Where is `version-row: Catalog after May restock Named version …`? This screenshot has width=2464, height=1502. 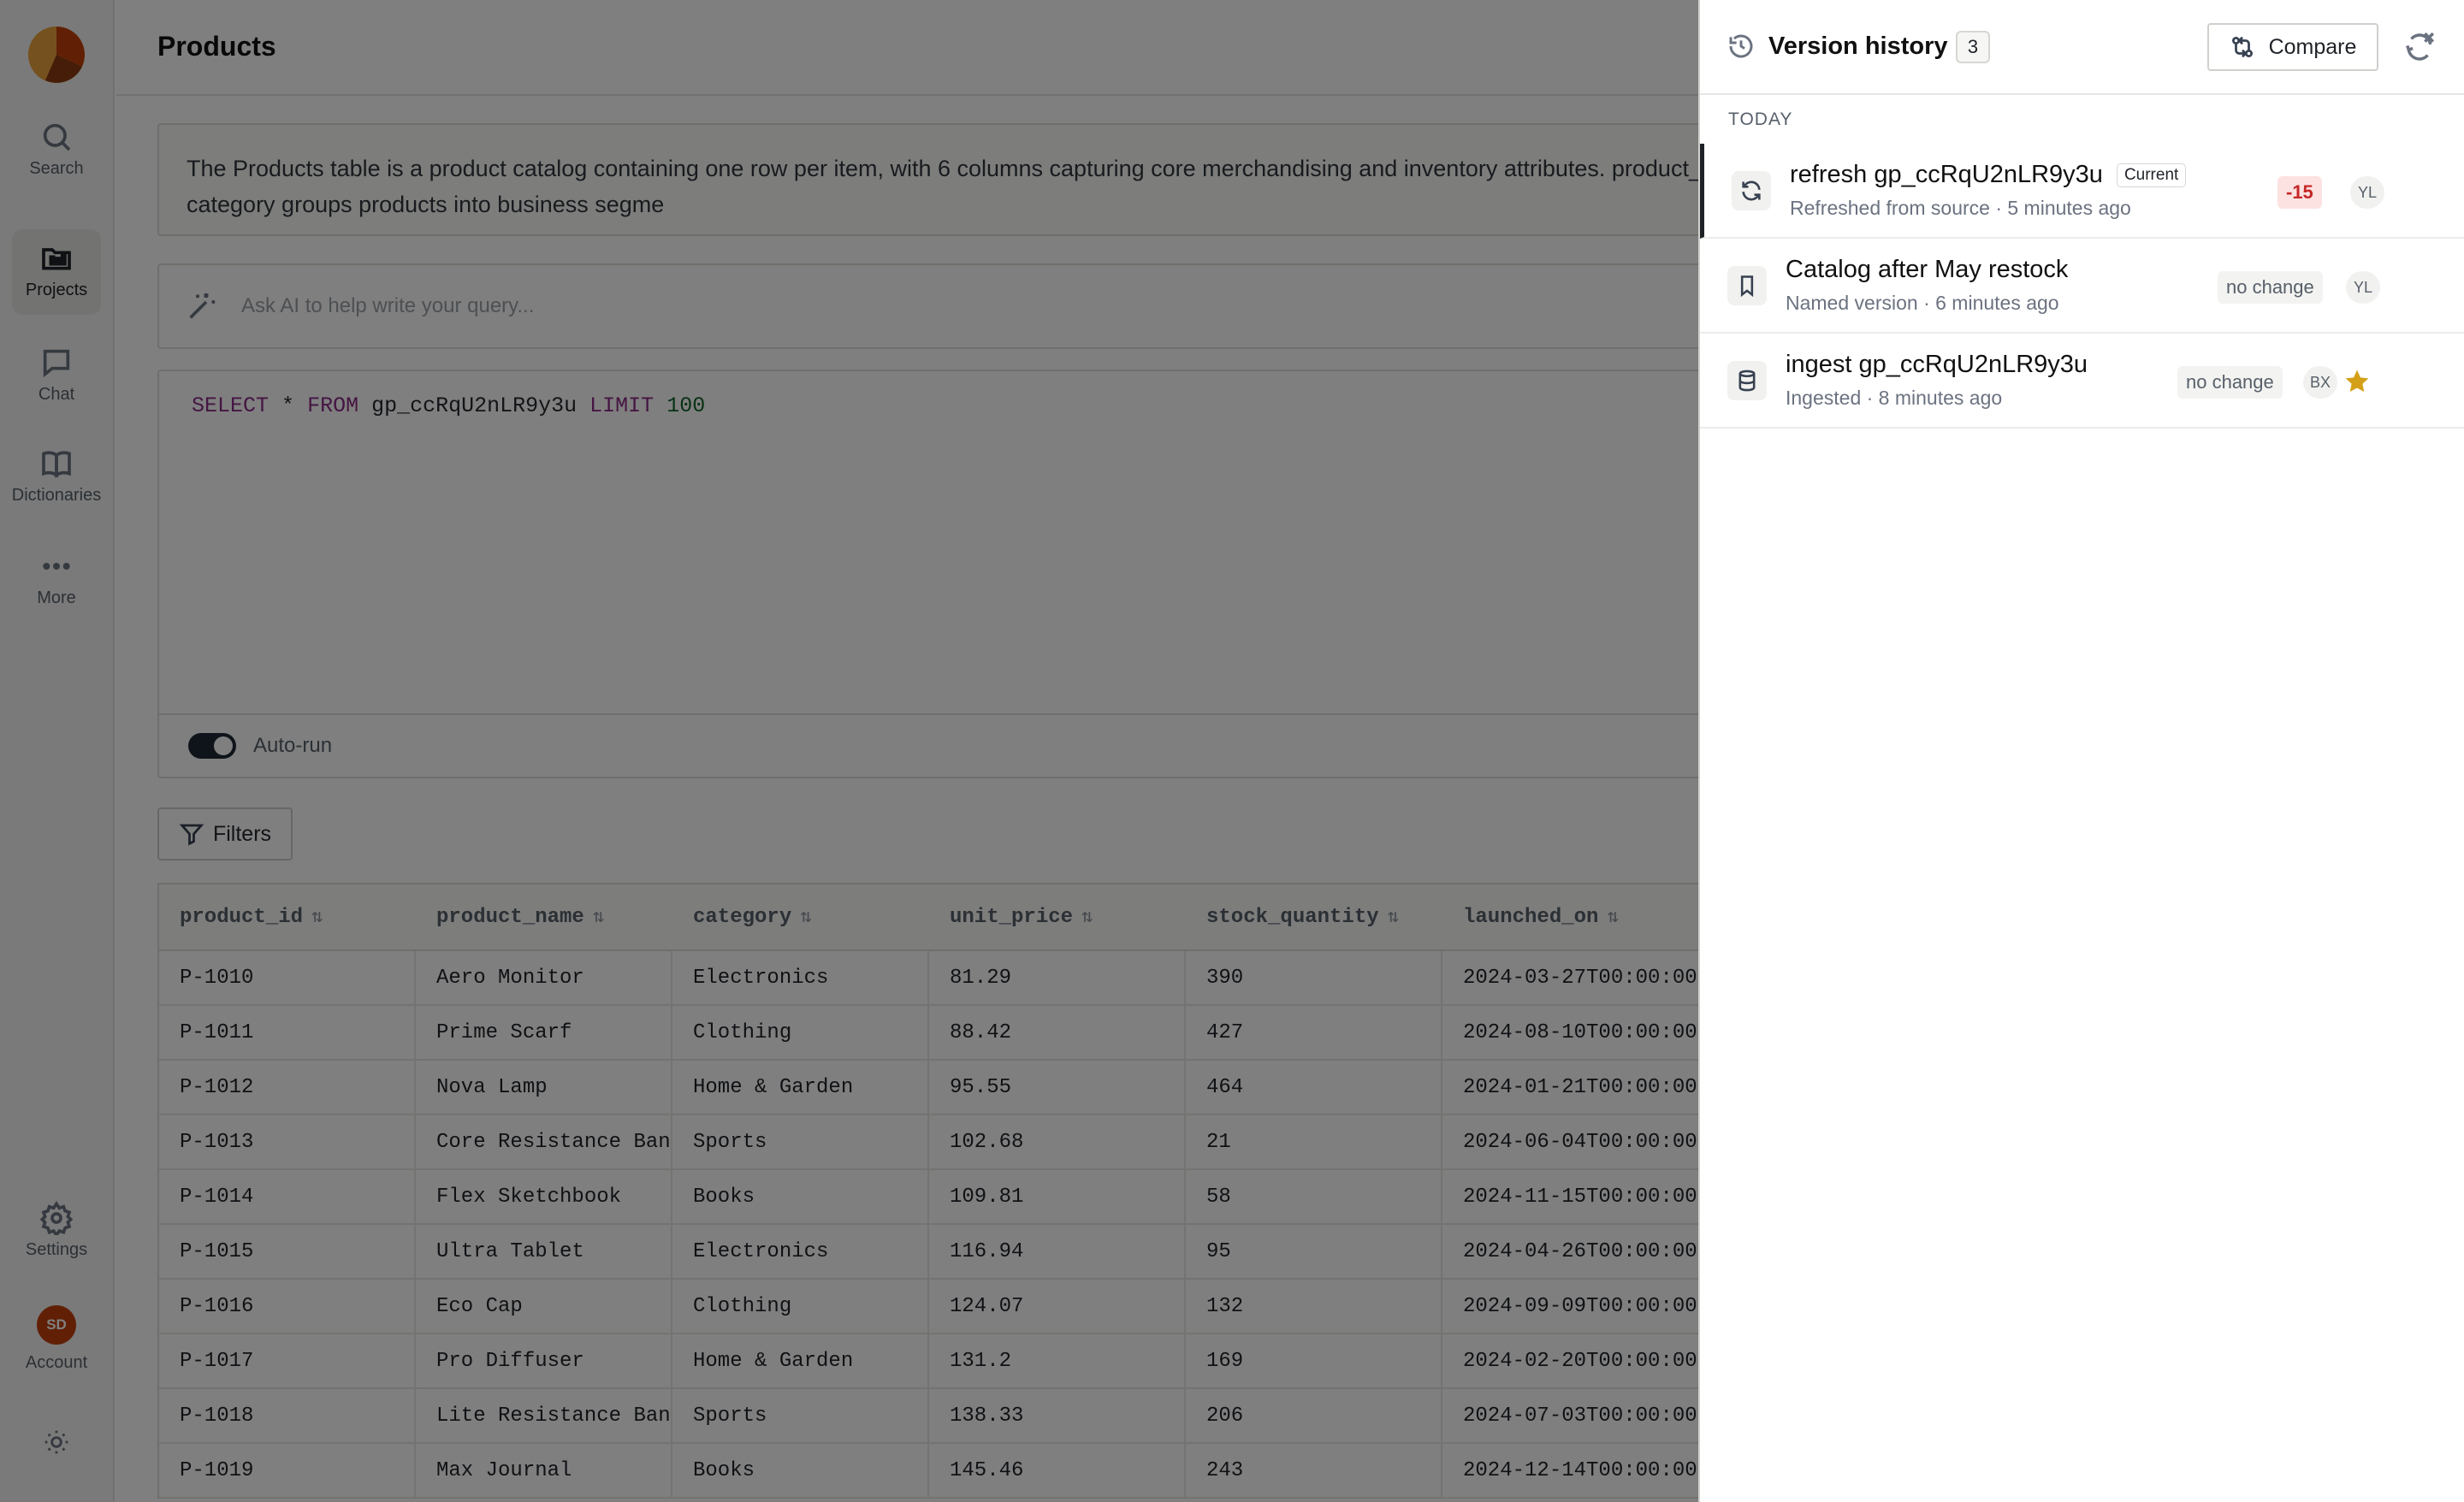
version-row: Catalog after May restock Named version … is located at coordinates (2082, 286).